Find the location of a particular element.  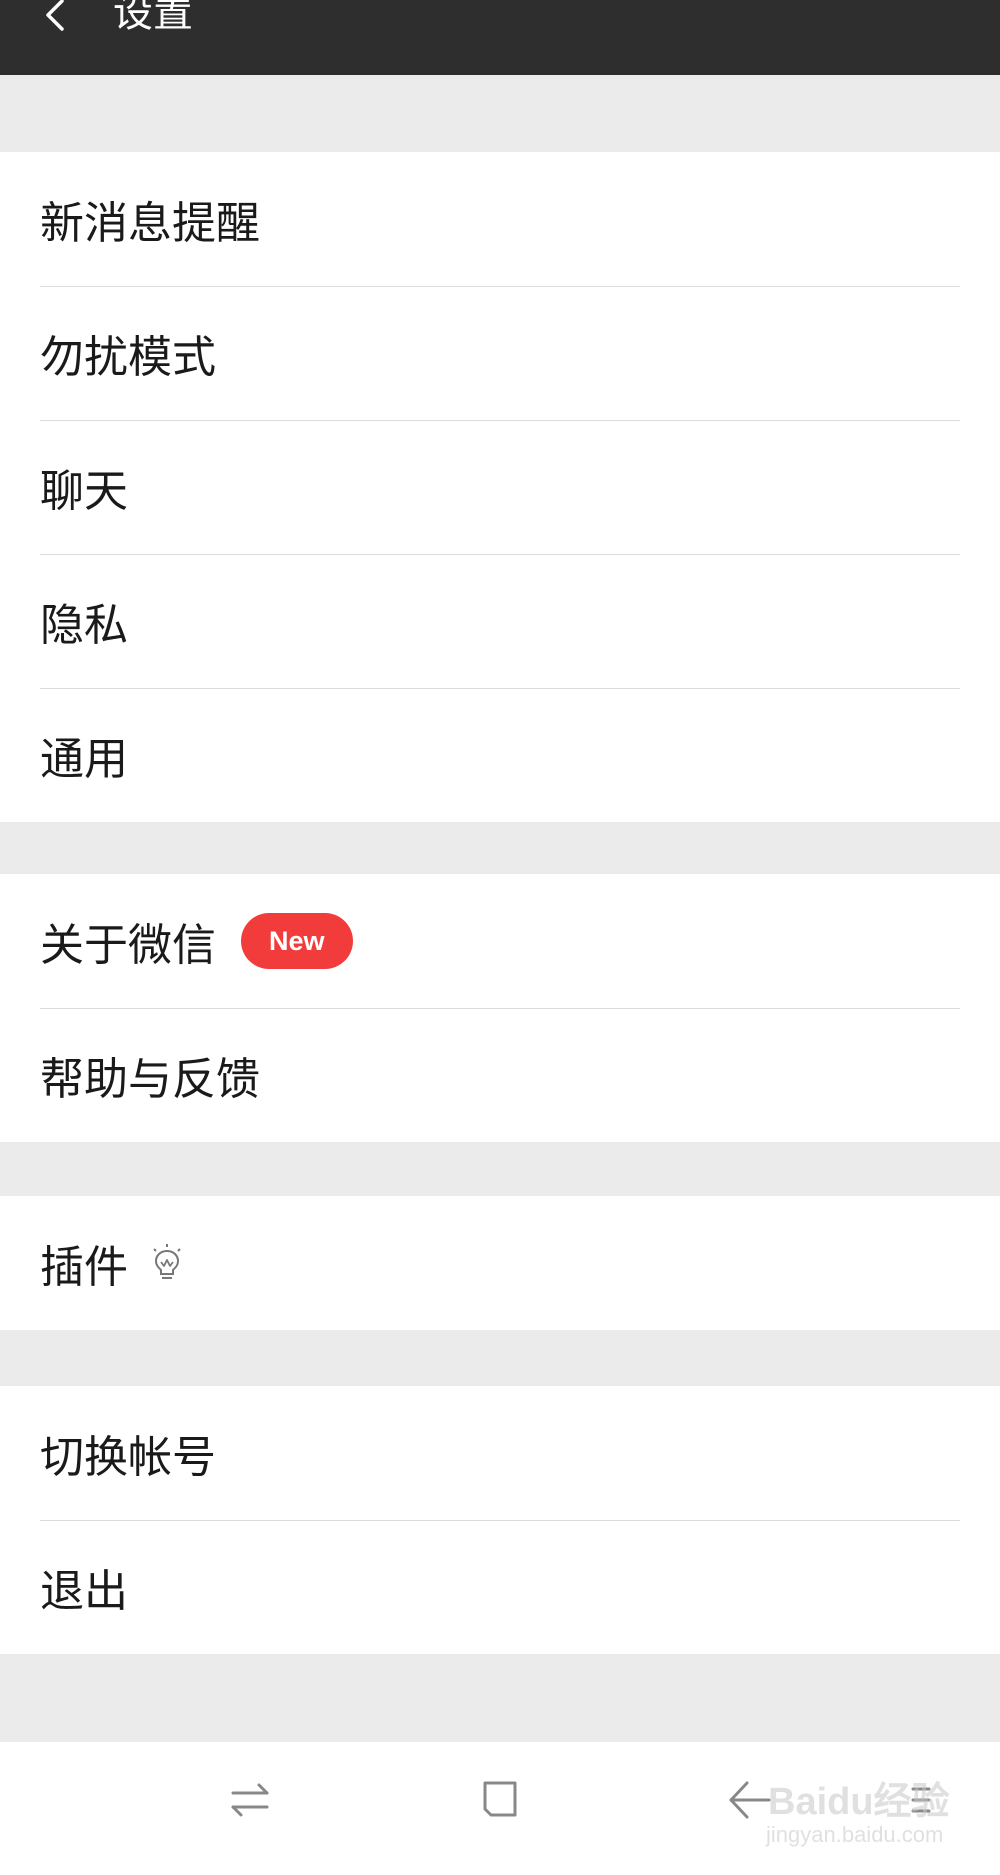

settings-item-about-wechat: 关于微信 New is located at coordinates (500, 941).